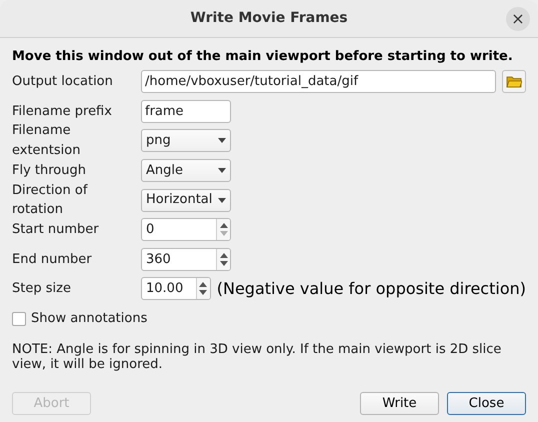 The height and width of the screenshot is (422, 538). Describe the element at coordinates (186, 170) in the screenshot. I see `dropdown: Angle` at that location.